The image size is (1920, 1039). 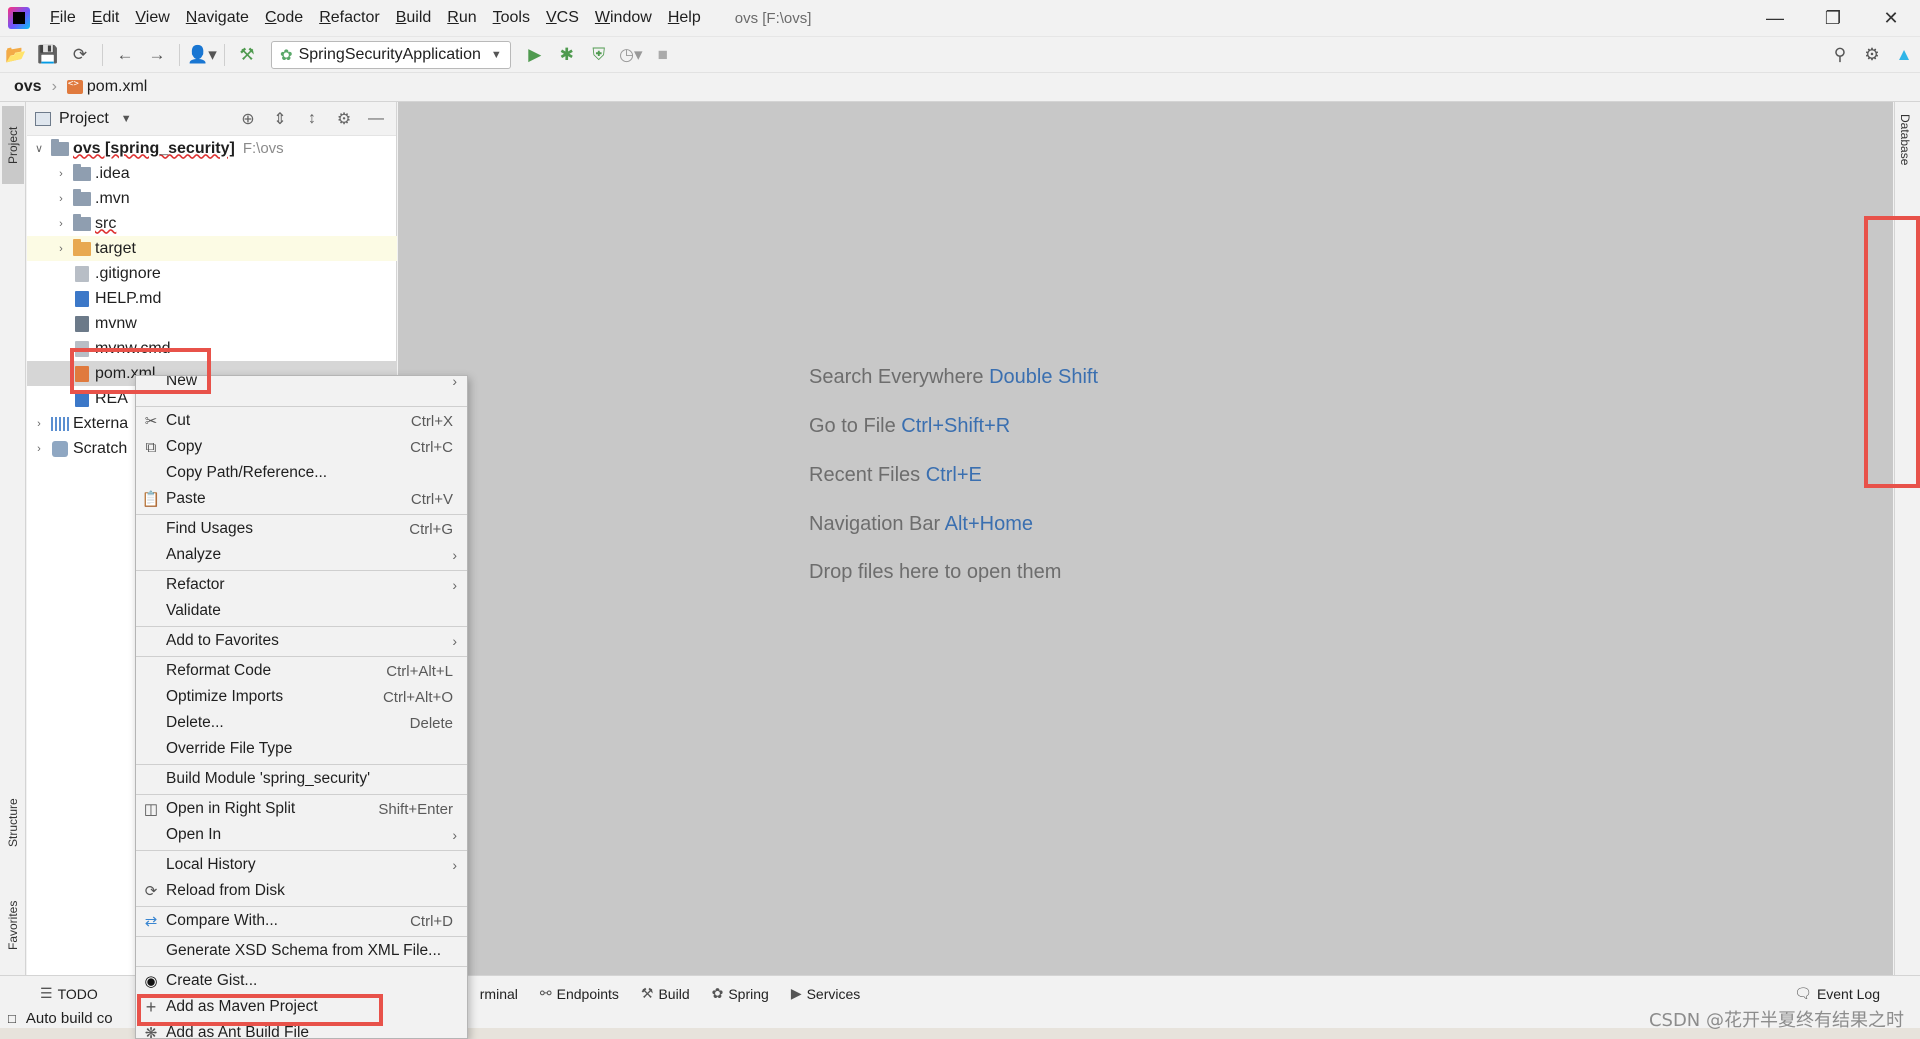 What do you see at coordinates (301, 499) in the screenshot?
I see `menu-item-paste: 📋 Paste Ctrl+V` at bounding box center [301, 499].